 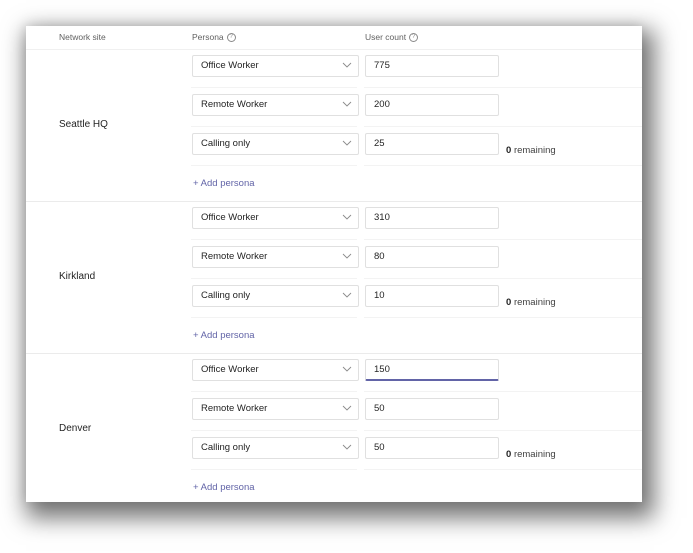 I want to click on header-user-count: User count ?, so click(x=392, y=37).